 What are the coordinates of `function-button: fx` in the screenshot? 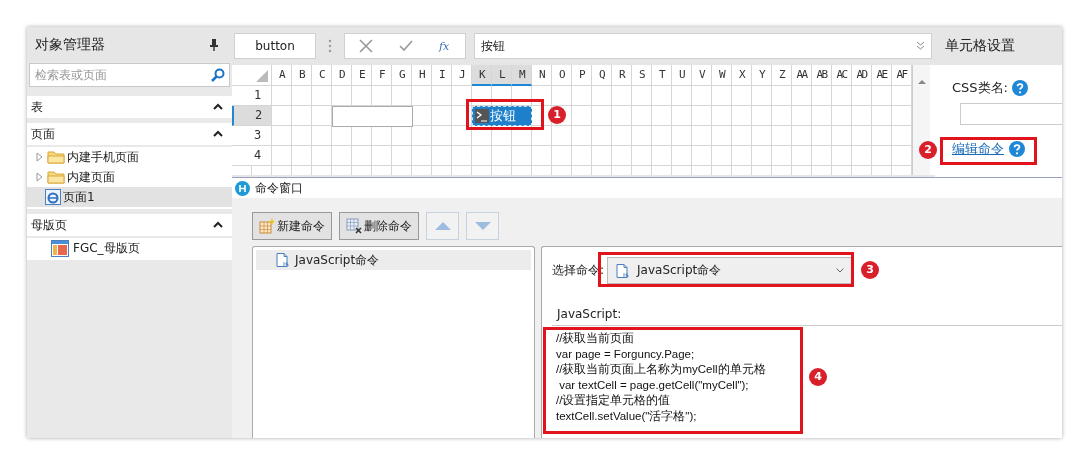 It's located at (444, 46).